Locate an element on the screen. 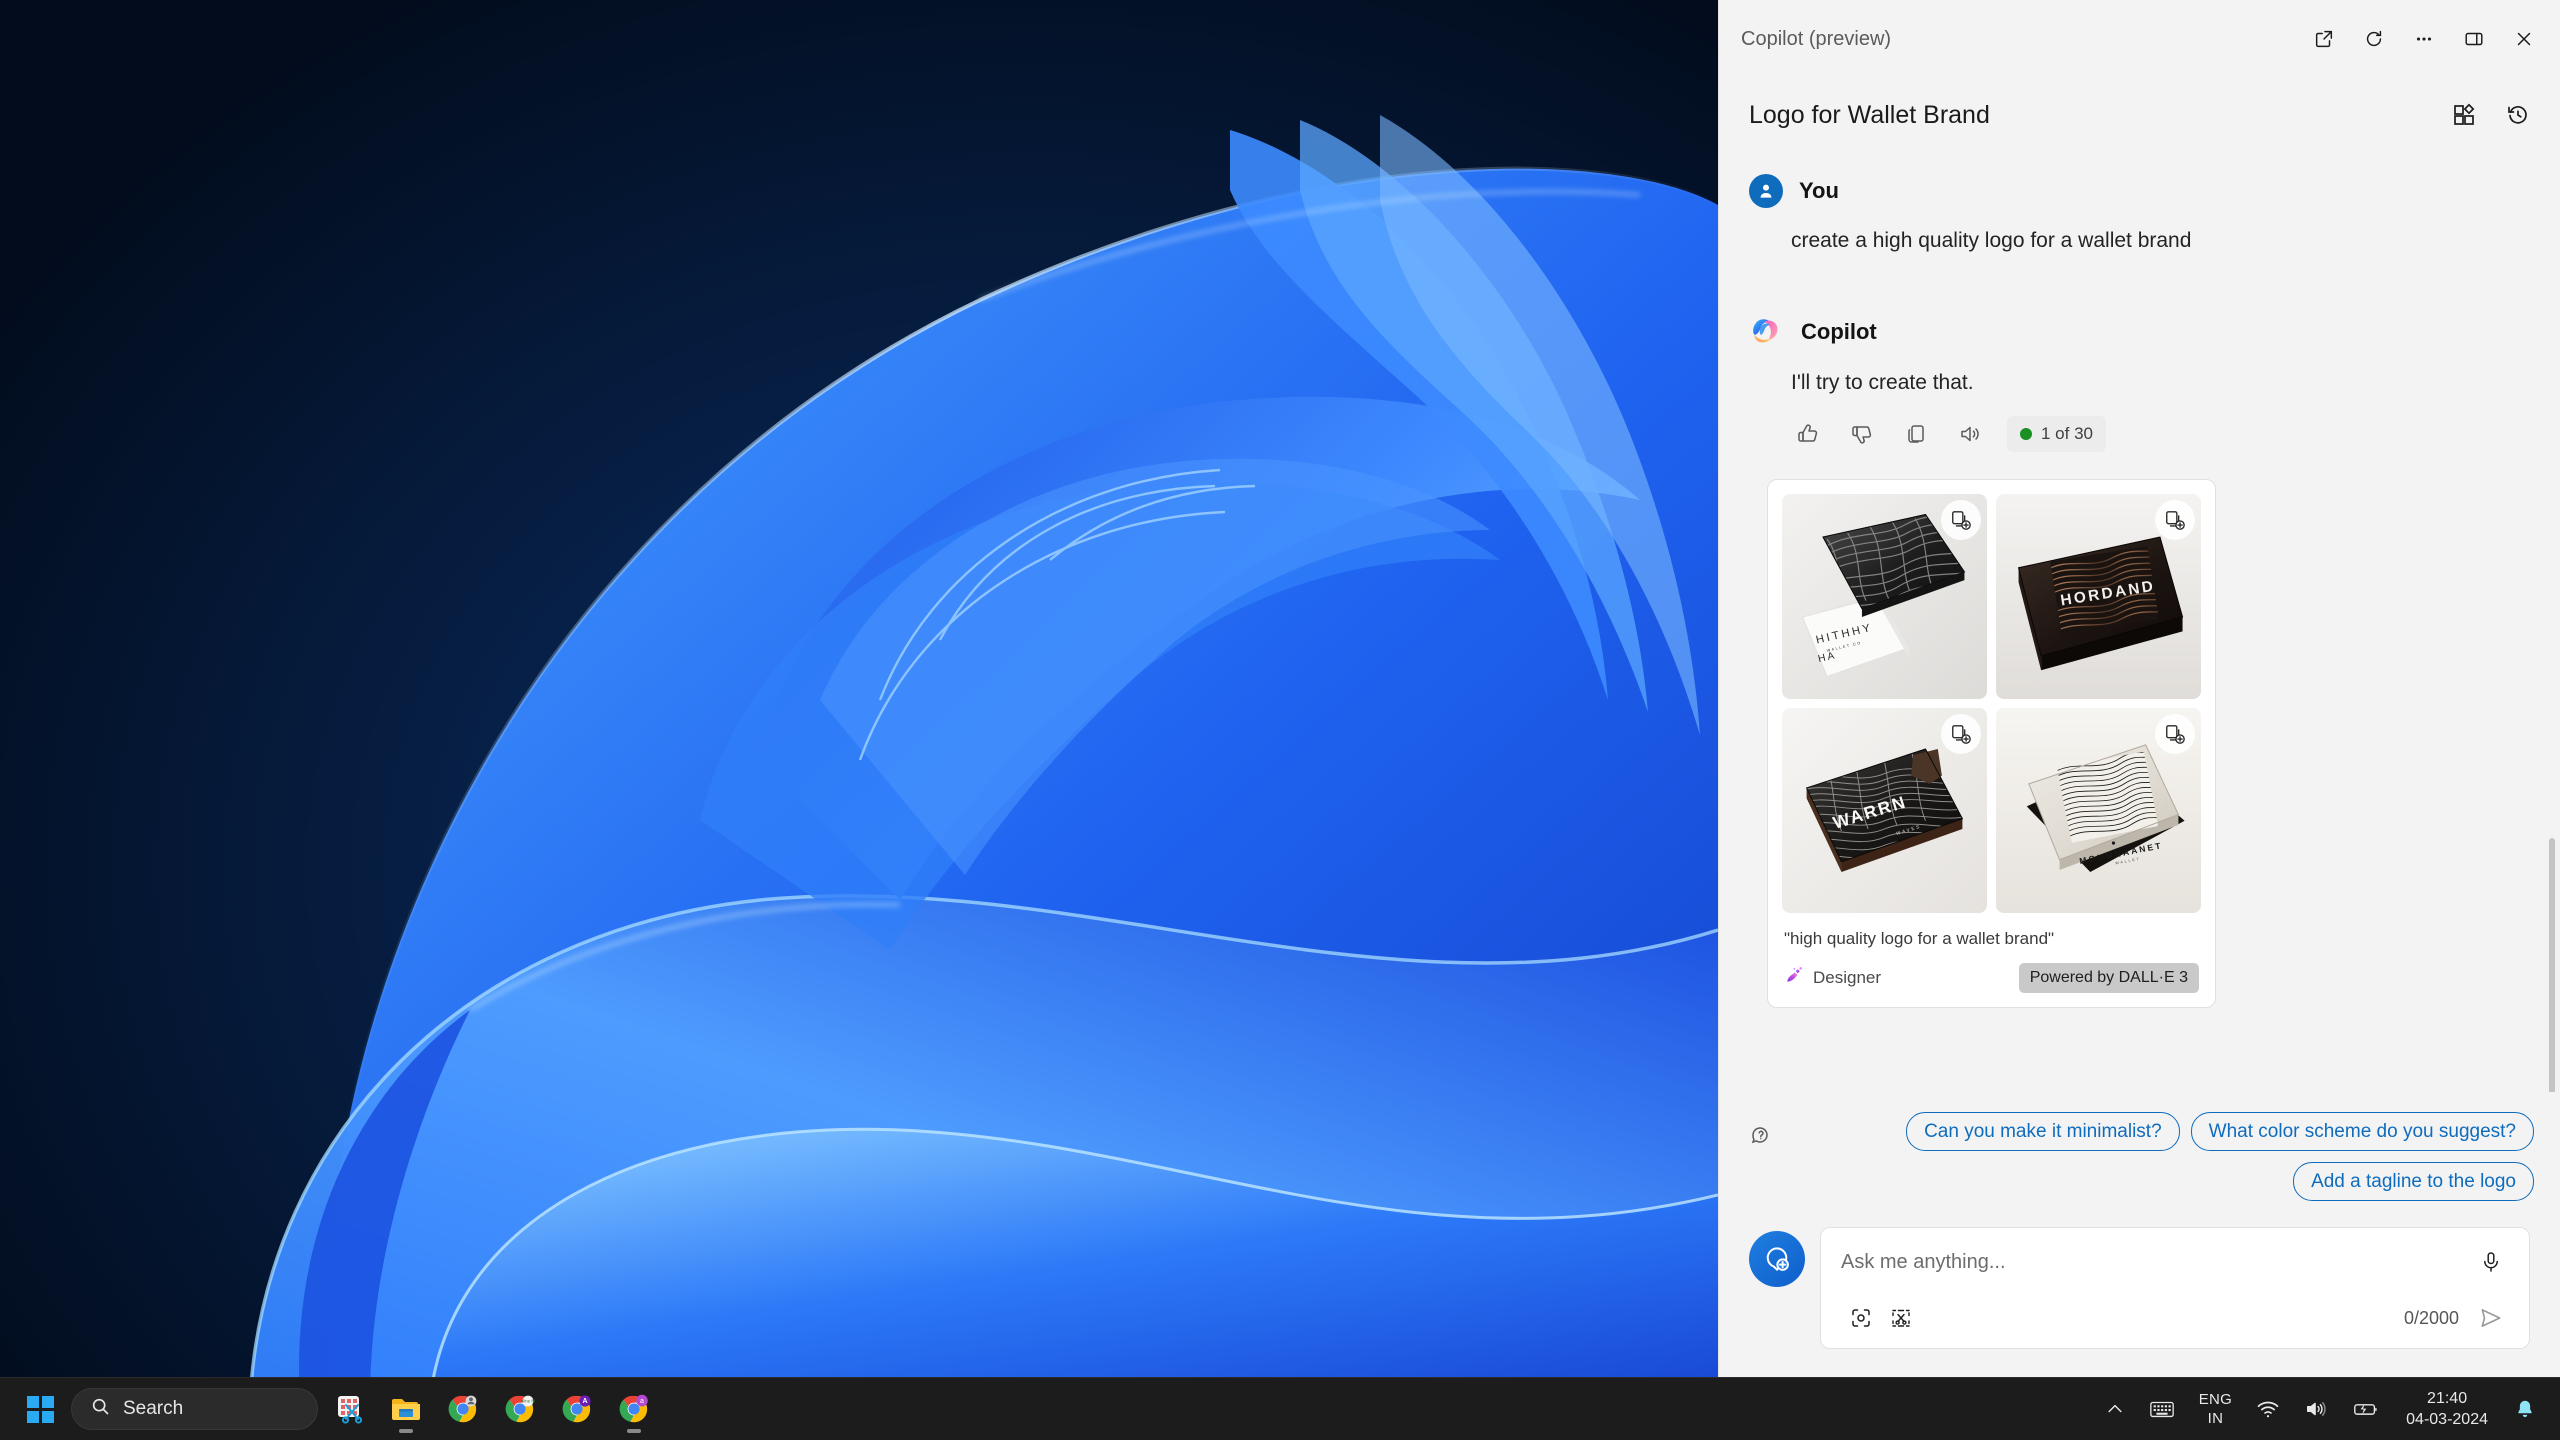 This screenshot has width=2560, height=1440. taskbar-app-snipping-tool is located at coordinates (349, 1409).